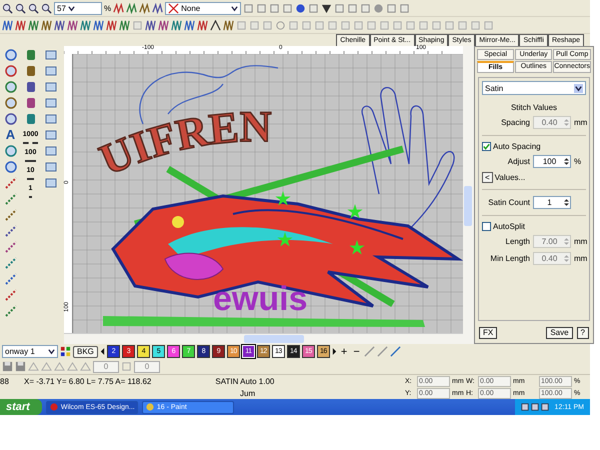  Describe the element at coordinates (182, 143) in the screenshot. I see `embroidered-arc-text: UIFREN` at that location.